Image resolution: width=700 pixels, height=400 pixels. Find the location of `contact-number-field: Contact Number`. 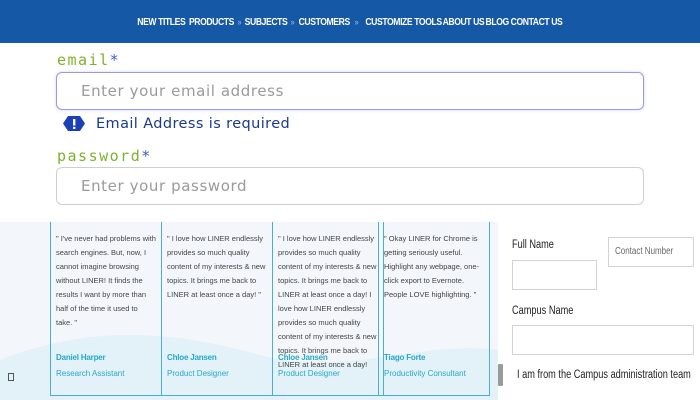

contact-number-field: Contact Number is located at coordinates (651, 252).